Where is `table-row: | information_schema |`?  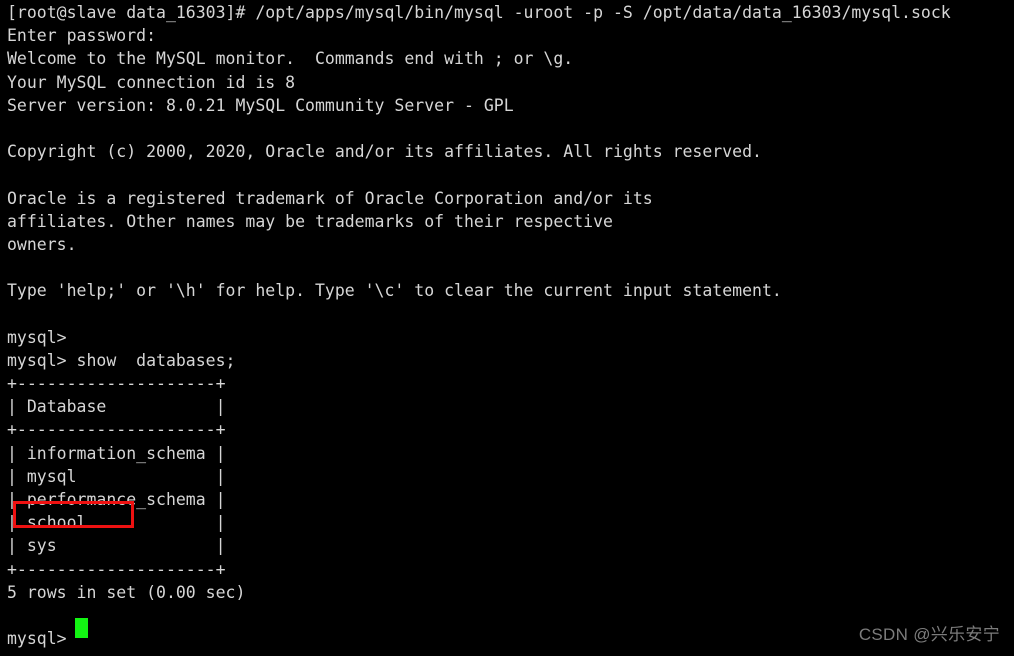
table-row: | information_schema | is located at coordinates (116, 453).